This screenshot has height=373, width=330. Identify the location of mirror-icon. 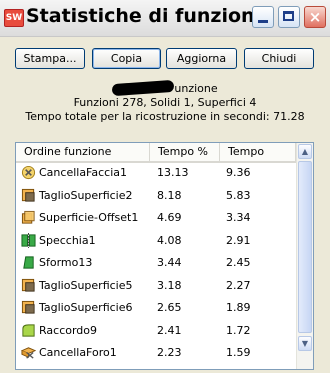
(28, 240).